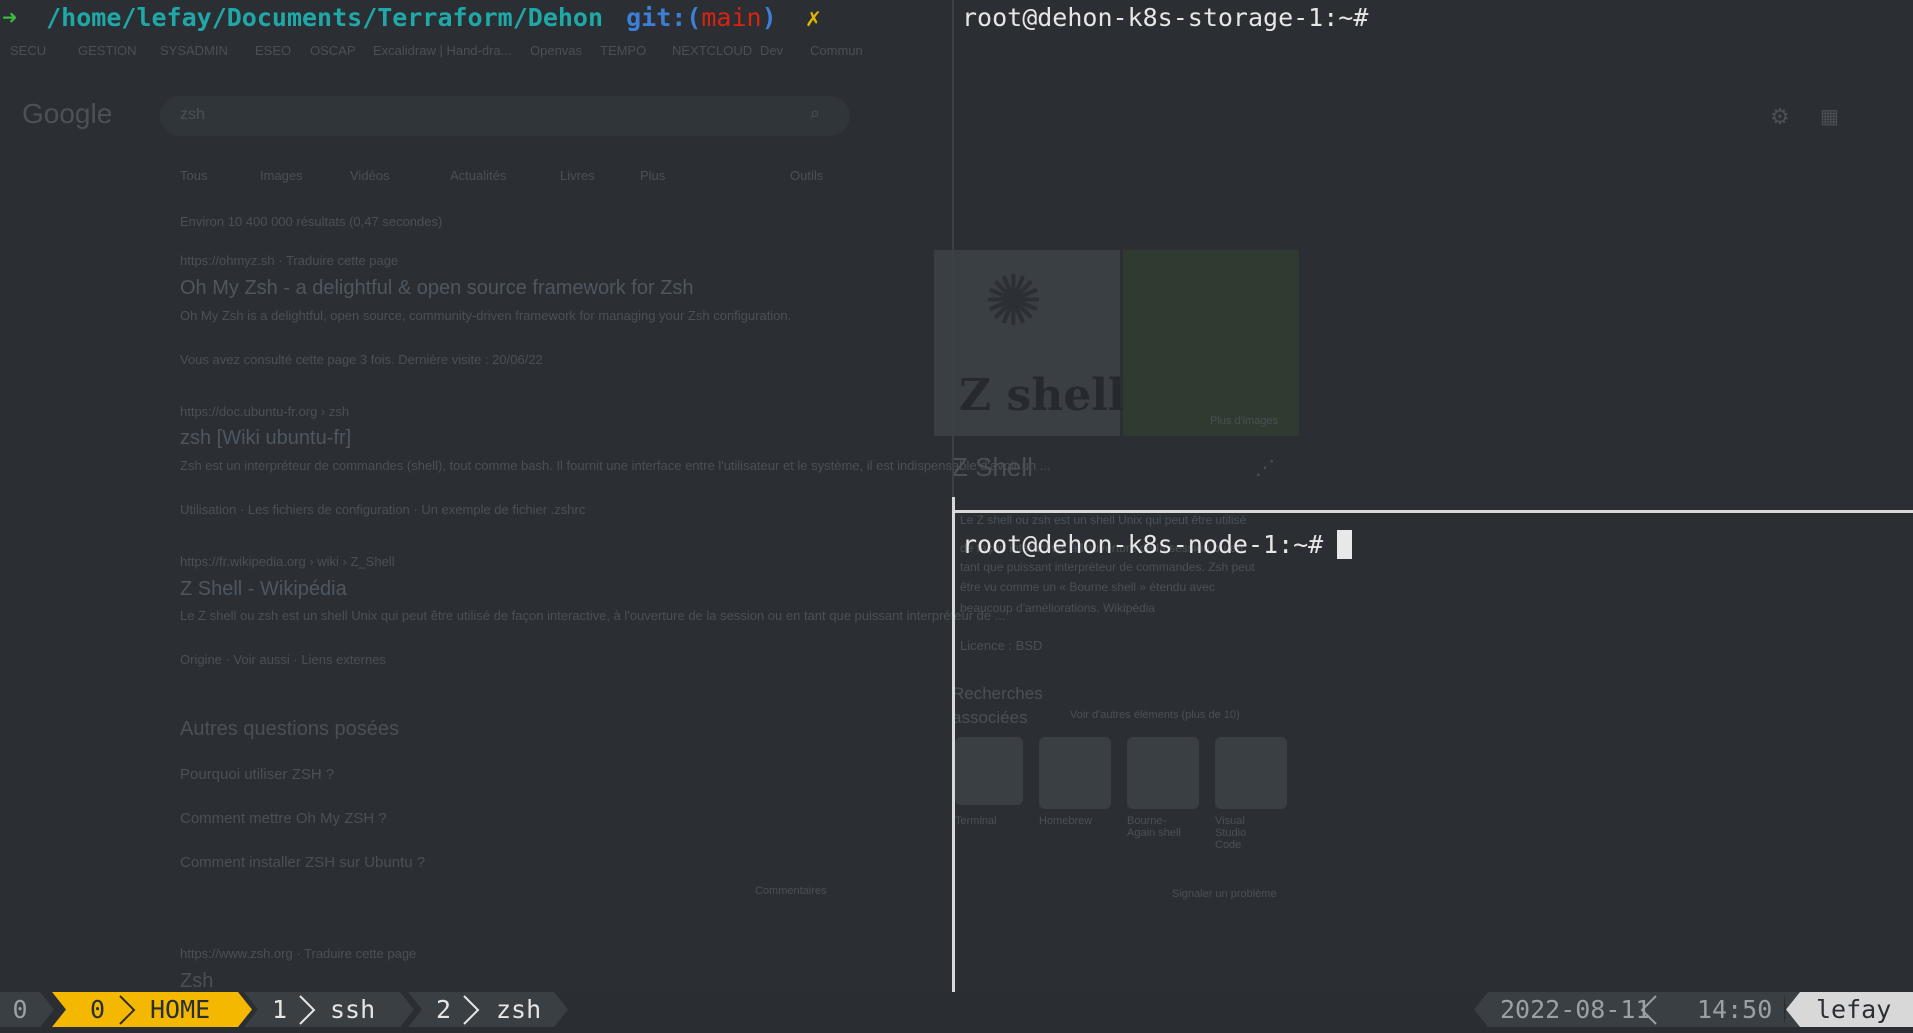  I want to click on user-display: lefay, so click(1856, 1009).